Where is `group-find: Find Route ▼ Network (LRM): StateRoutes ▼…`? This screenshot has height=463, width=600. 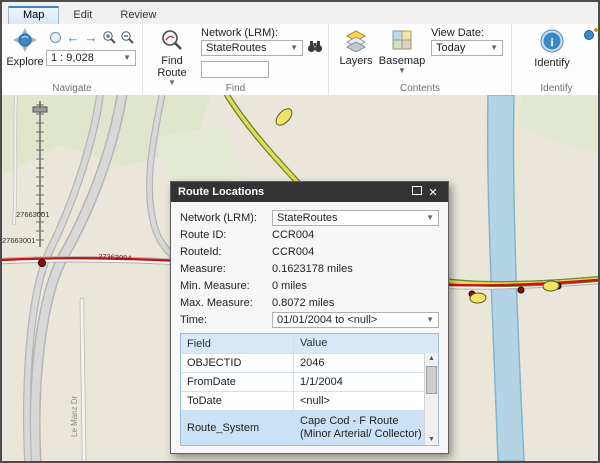
group-find: Find Route ▼ Network (LRM): StateRoutes ▼… is located at coordinates (236, 59).